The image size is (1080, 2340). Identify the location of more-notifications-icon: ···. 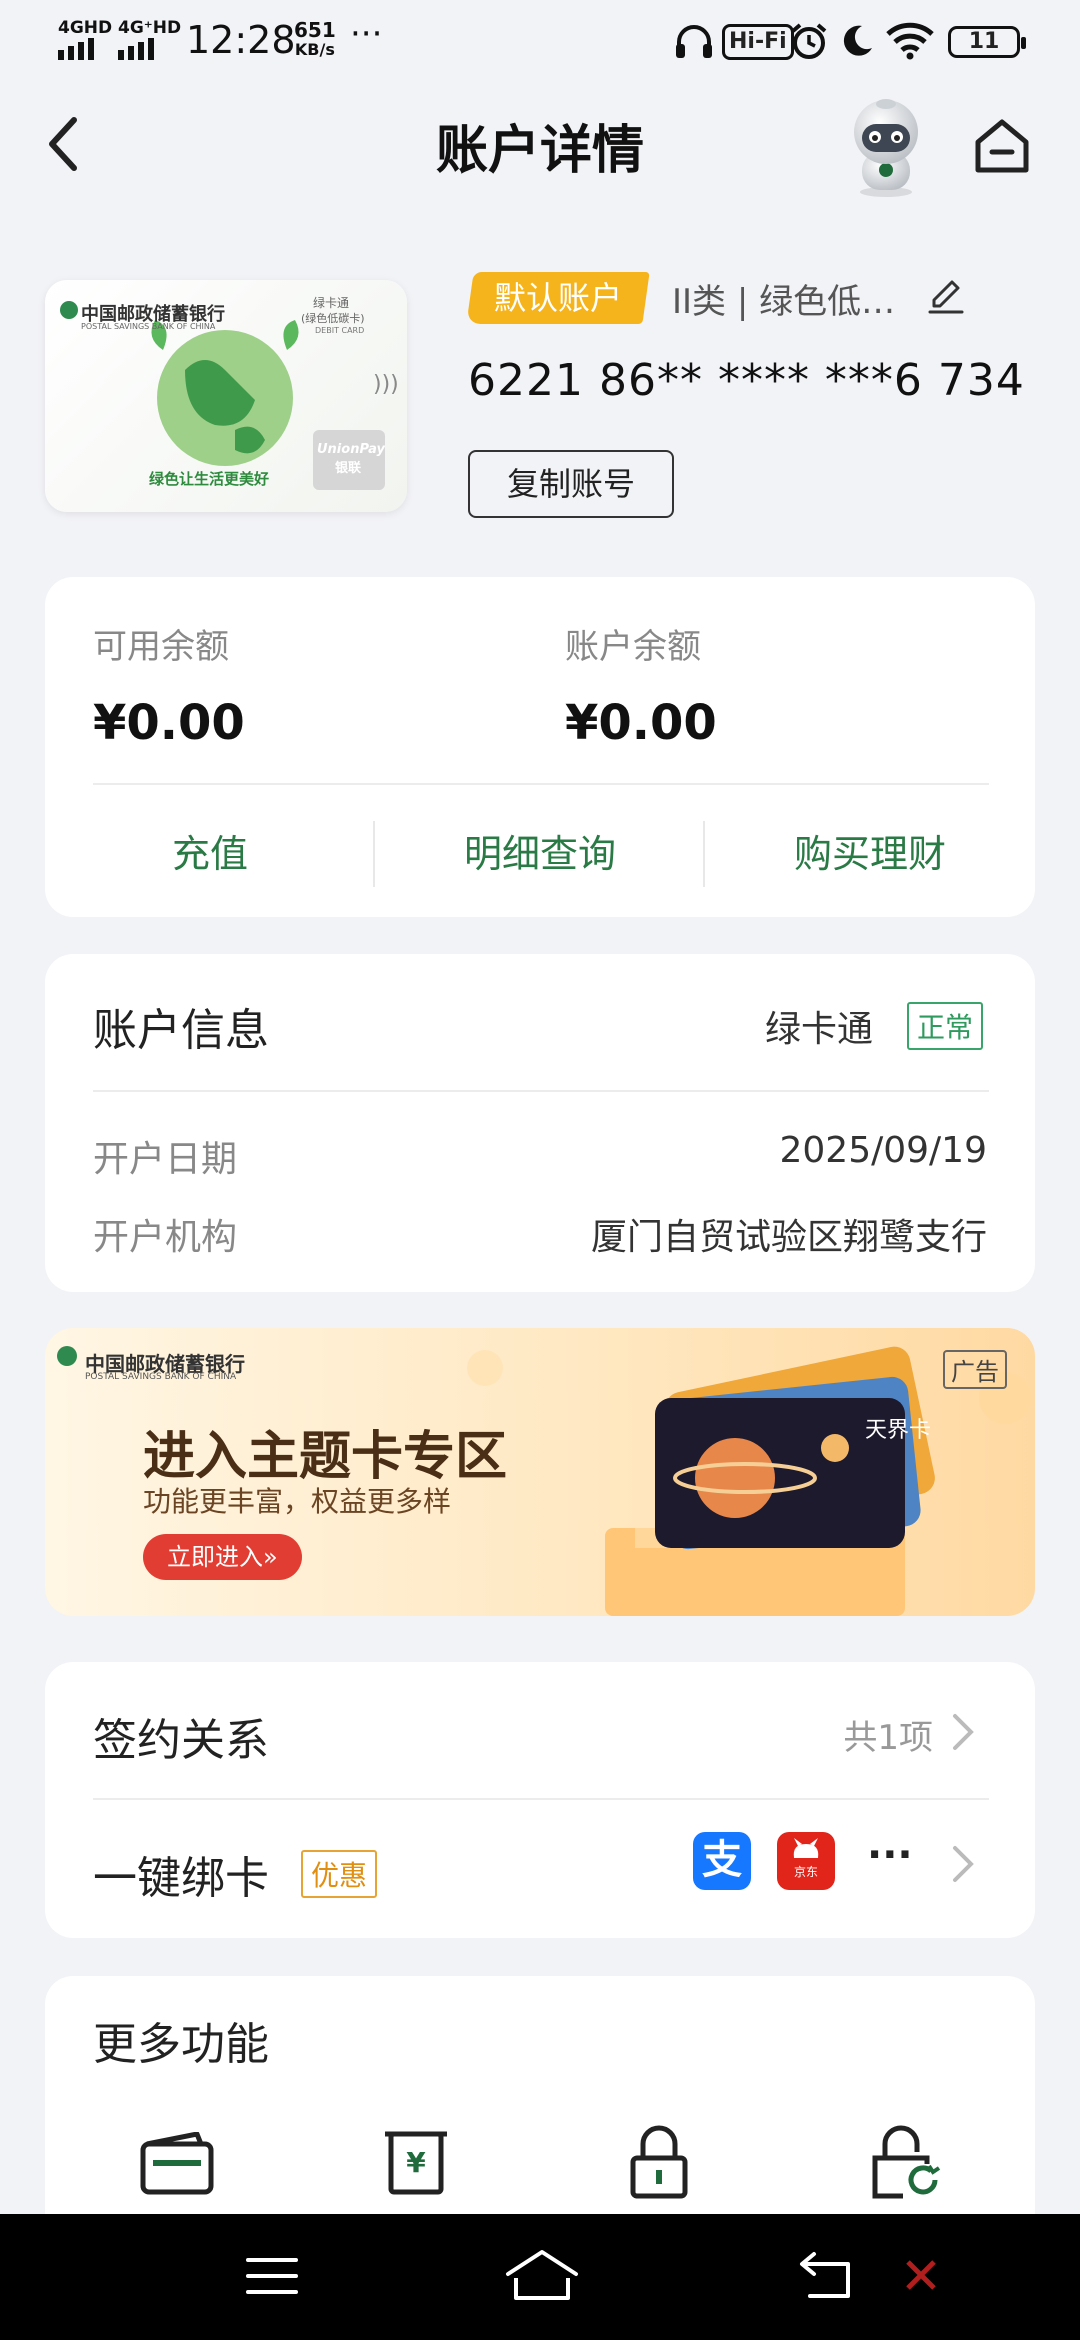
(366, 34).